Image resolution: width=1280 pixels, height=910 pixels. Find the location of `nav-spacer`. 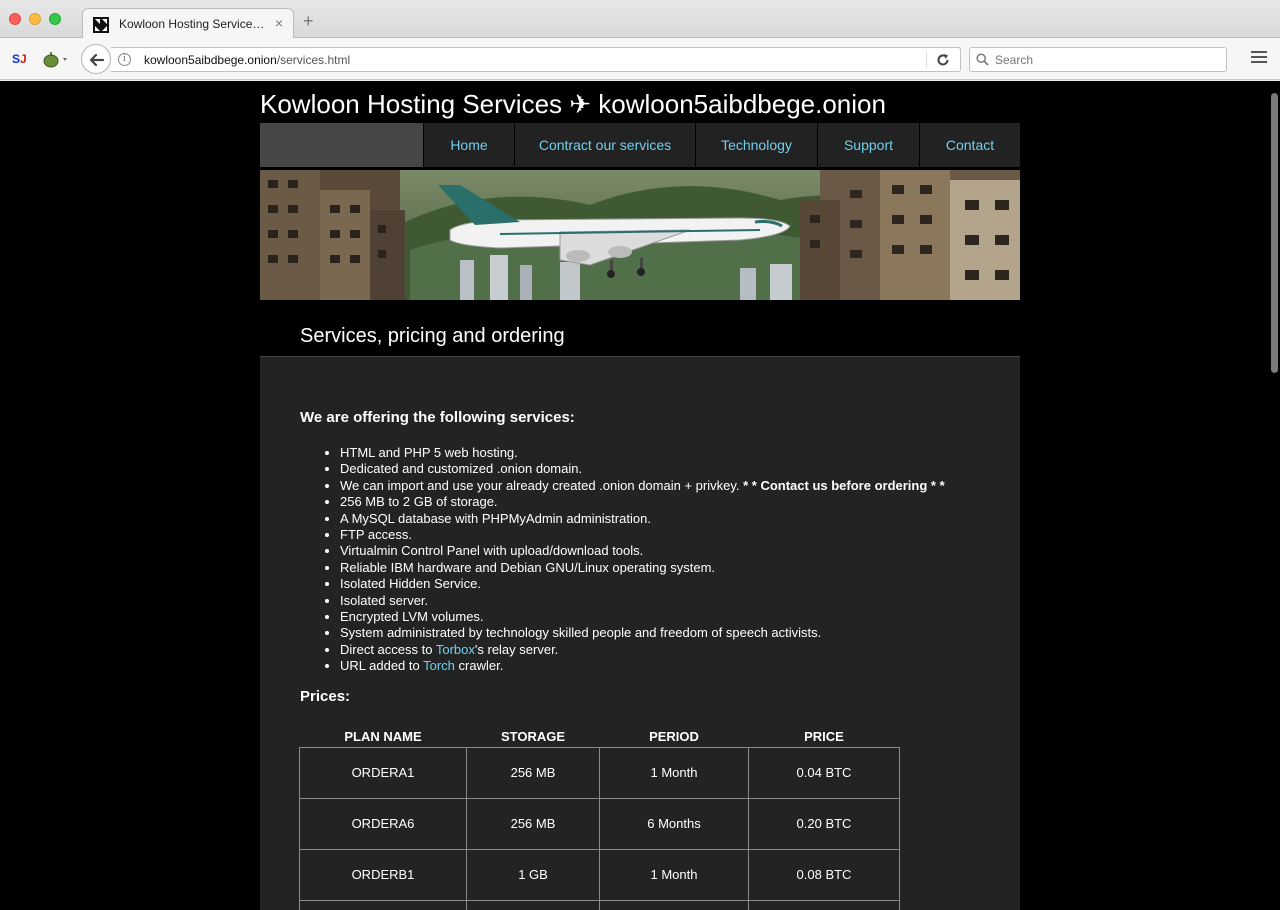

nav-spacer is located at coordinates (341, 145).